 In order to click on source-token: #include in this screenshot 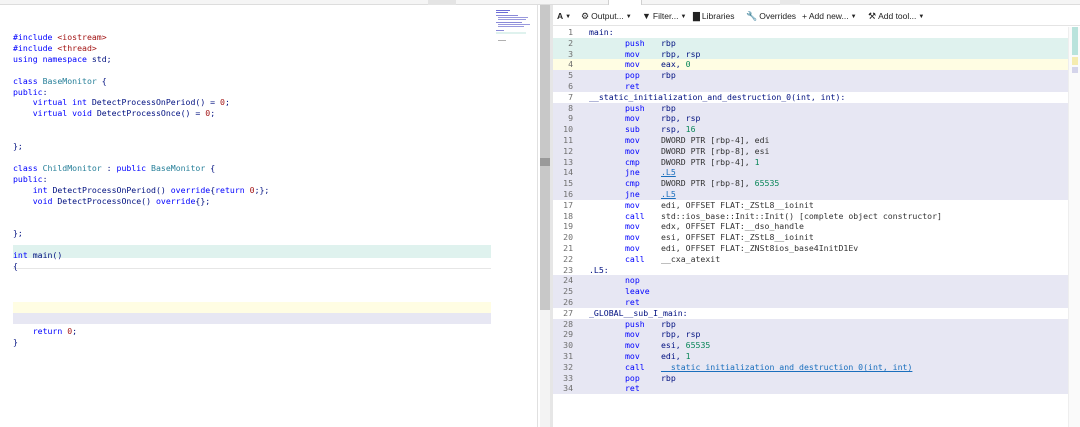, I will do `click(35, 37)`.